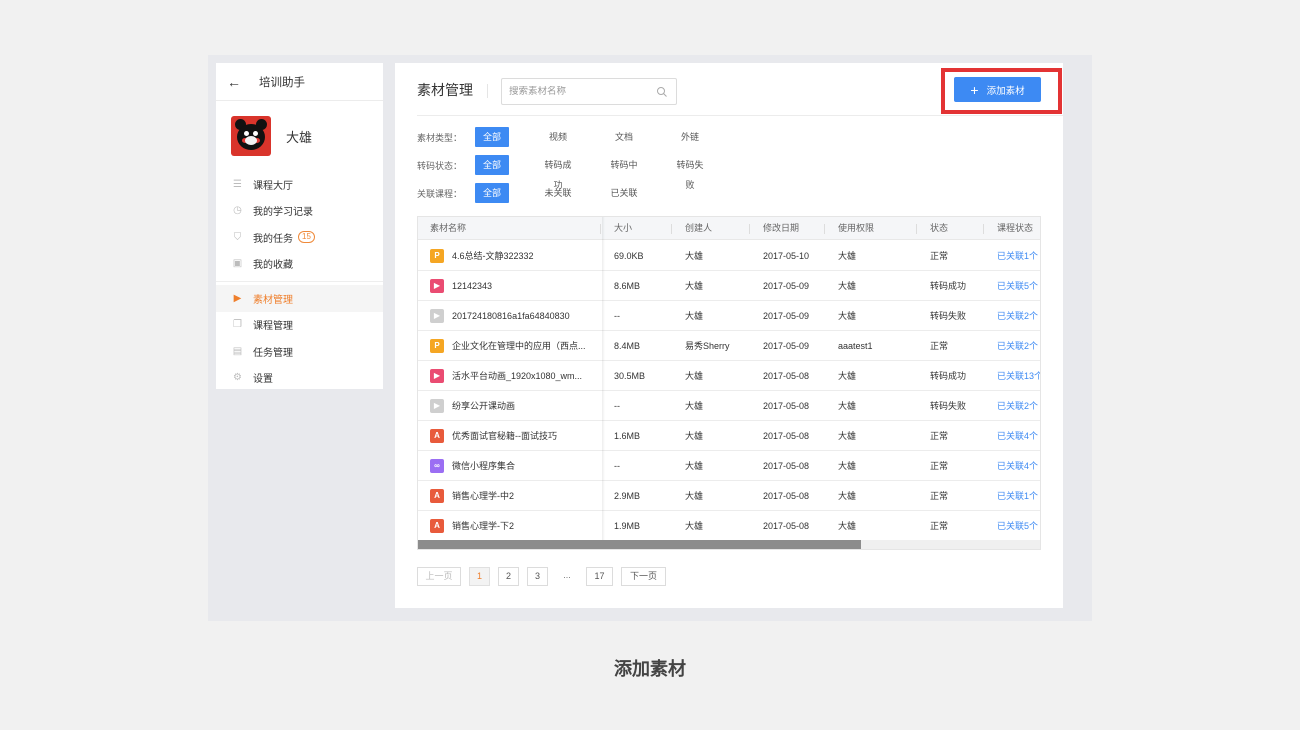 This screenshot has width=1300, height=730. Describe the element at coordinates (437, 286) in the screenshot. I see `video-file-icon: ▶` at that location.